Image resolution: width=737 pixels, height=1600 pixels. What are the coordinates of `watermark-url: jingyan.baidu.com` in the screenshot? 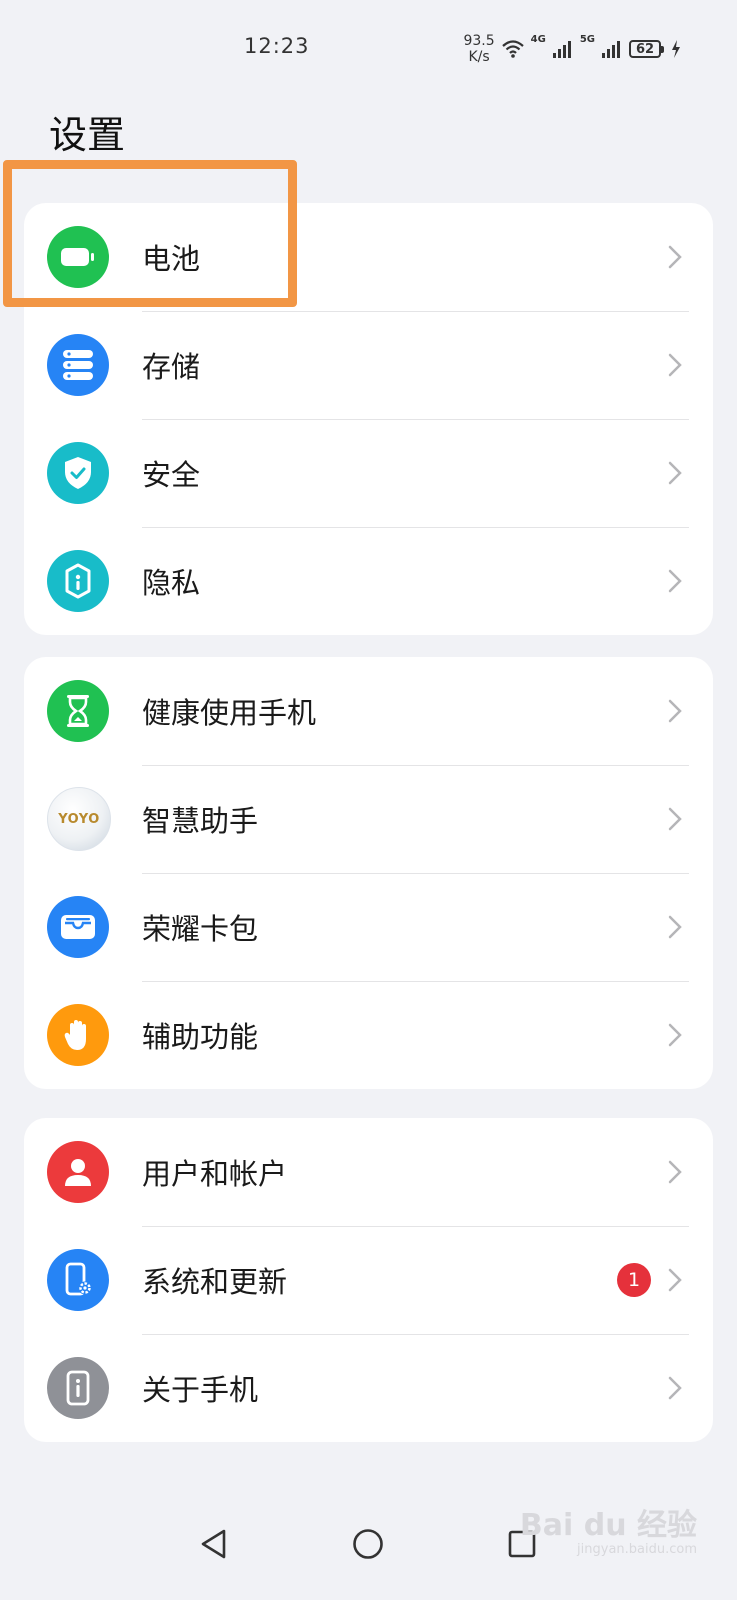 It's located at (637, 1549).